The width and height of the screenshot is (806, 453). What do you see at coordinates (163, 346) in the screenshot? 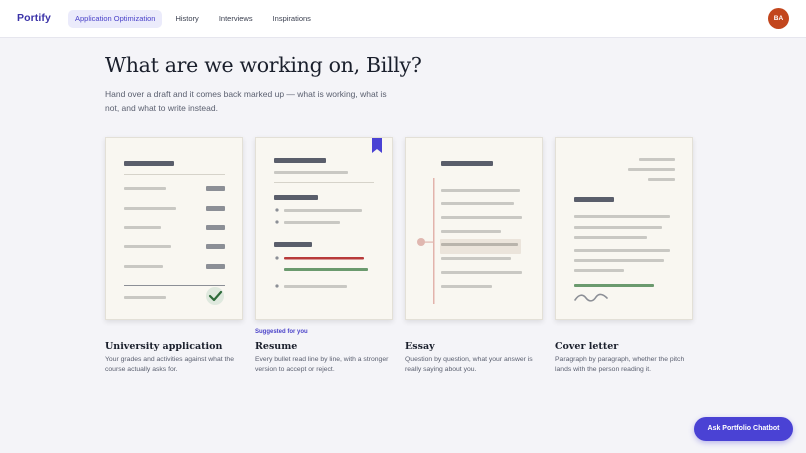
I see `card-title-university-application: University application` at bounding box center [163, 346].